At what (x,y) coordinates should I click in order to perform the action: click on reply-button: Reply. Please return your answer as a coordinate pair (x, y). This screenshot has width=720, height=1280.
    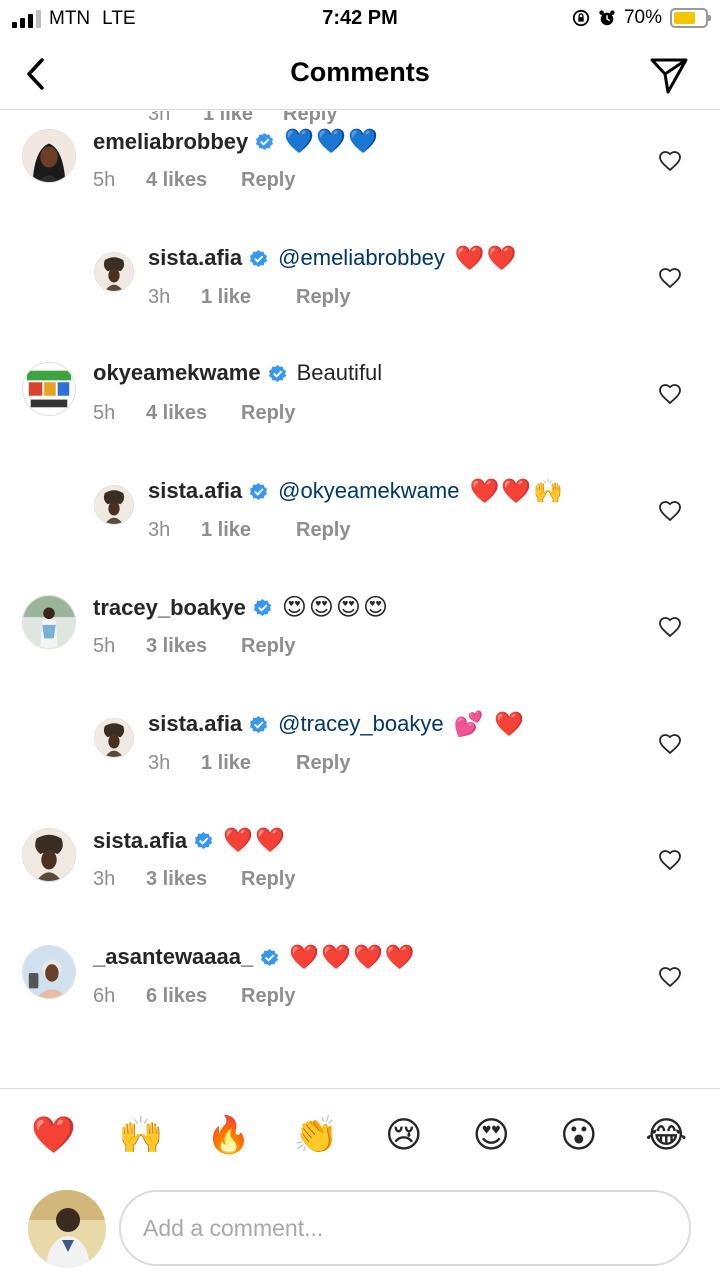
    Looking at the image, I should click on (268, 996).